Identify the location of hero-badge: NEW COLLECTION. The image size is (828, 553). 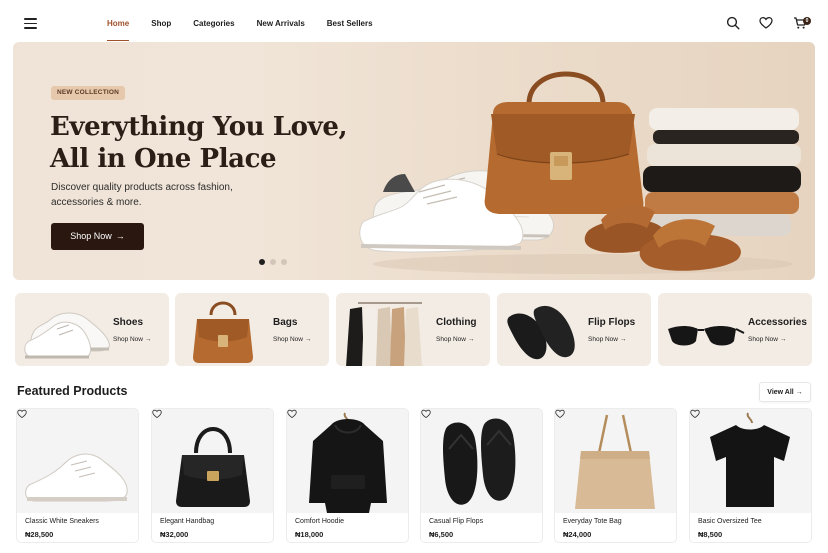
(88, 93).